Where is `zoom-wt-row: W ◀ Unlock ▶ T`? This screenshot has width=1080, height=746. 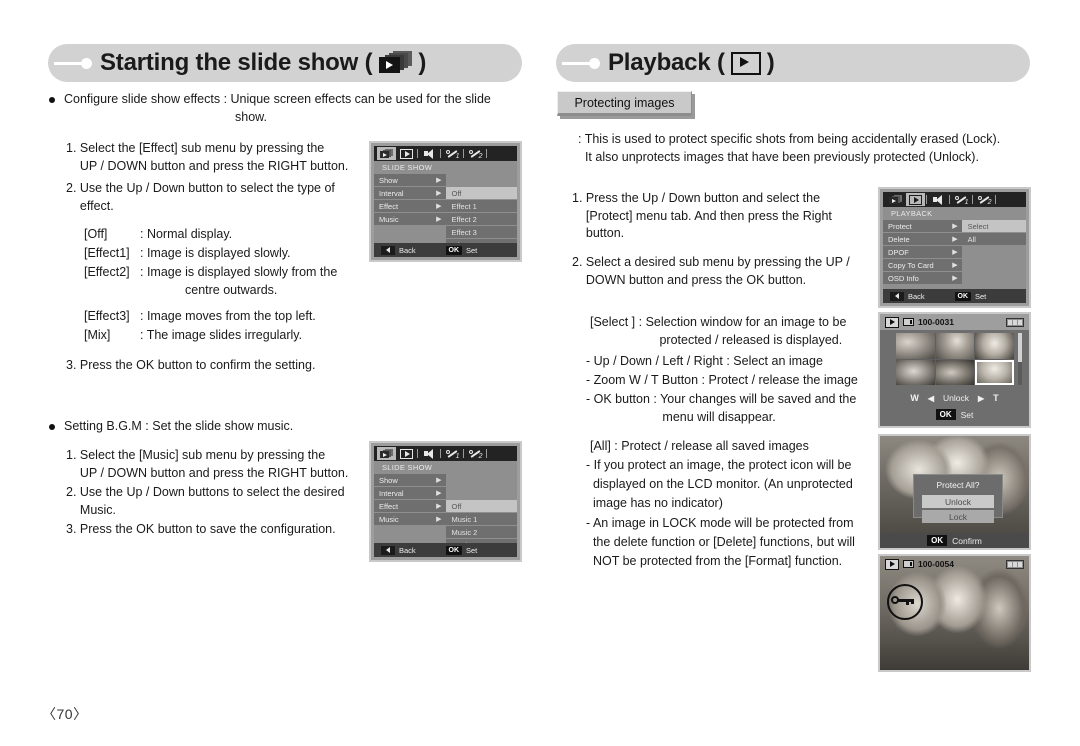 zoom-wt-row: W ◀ Unlock ▶ T is located at coordinates (954, 398).